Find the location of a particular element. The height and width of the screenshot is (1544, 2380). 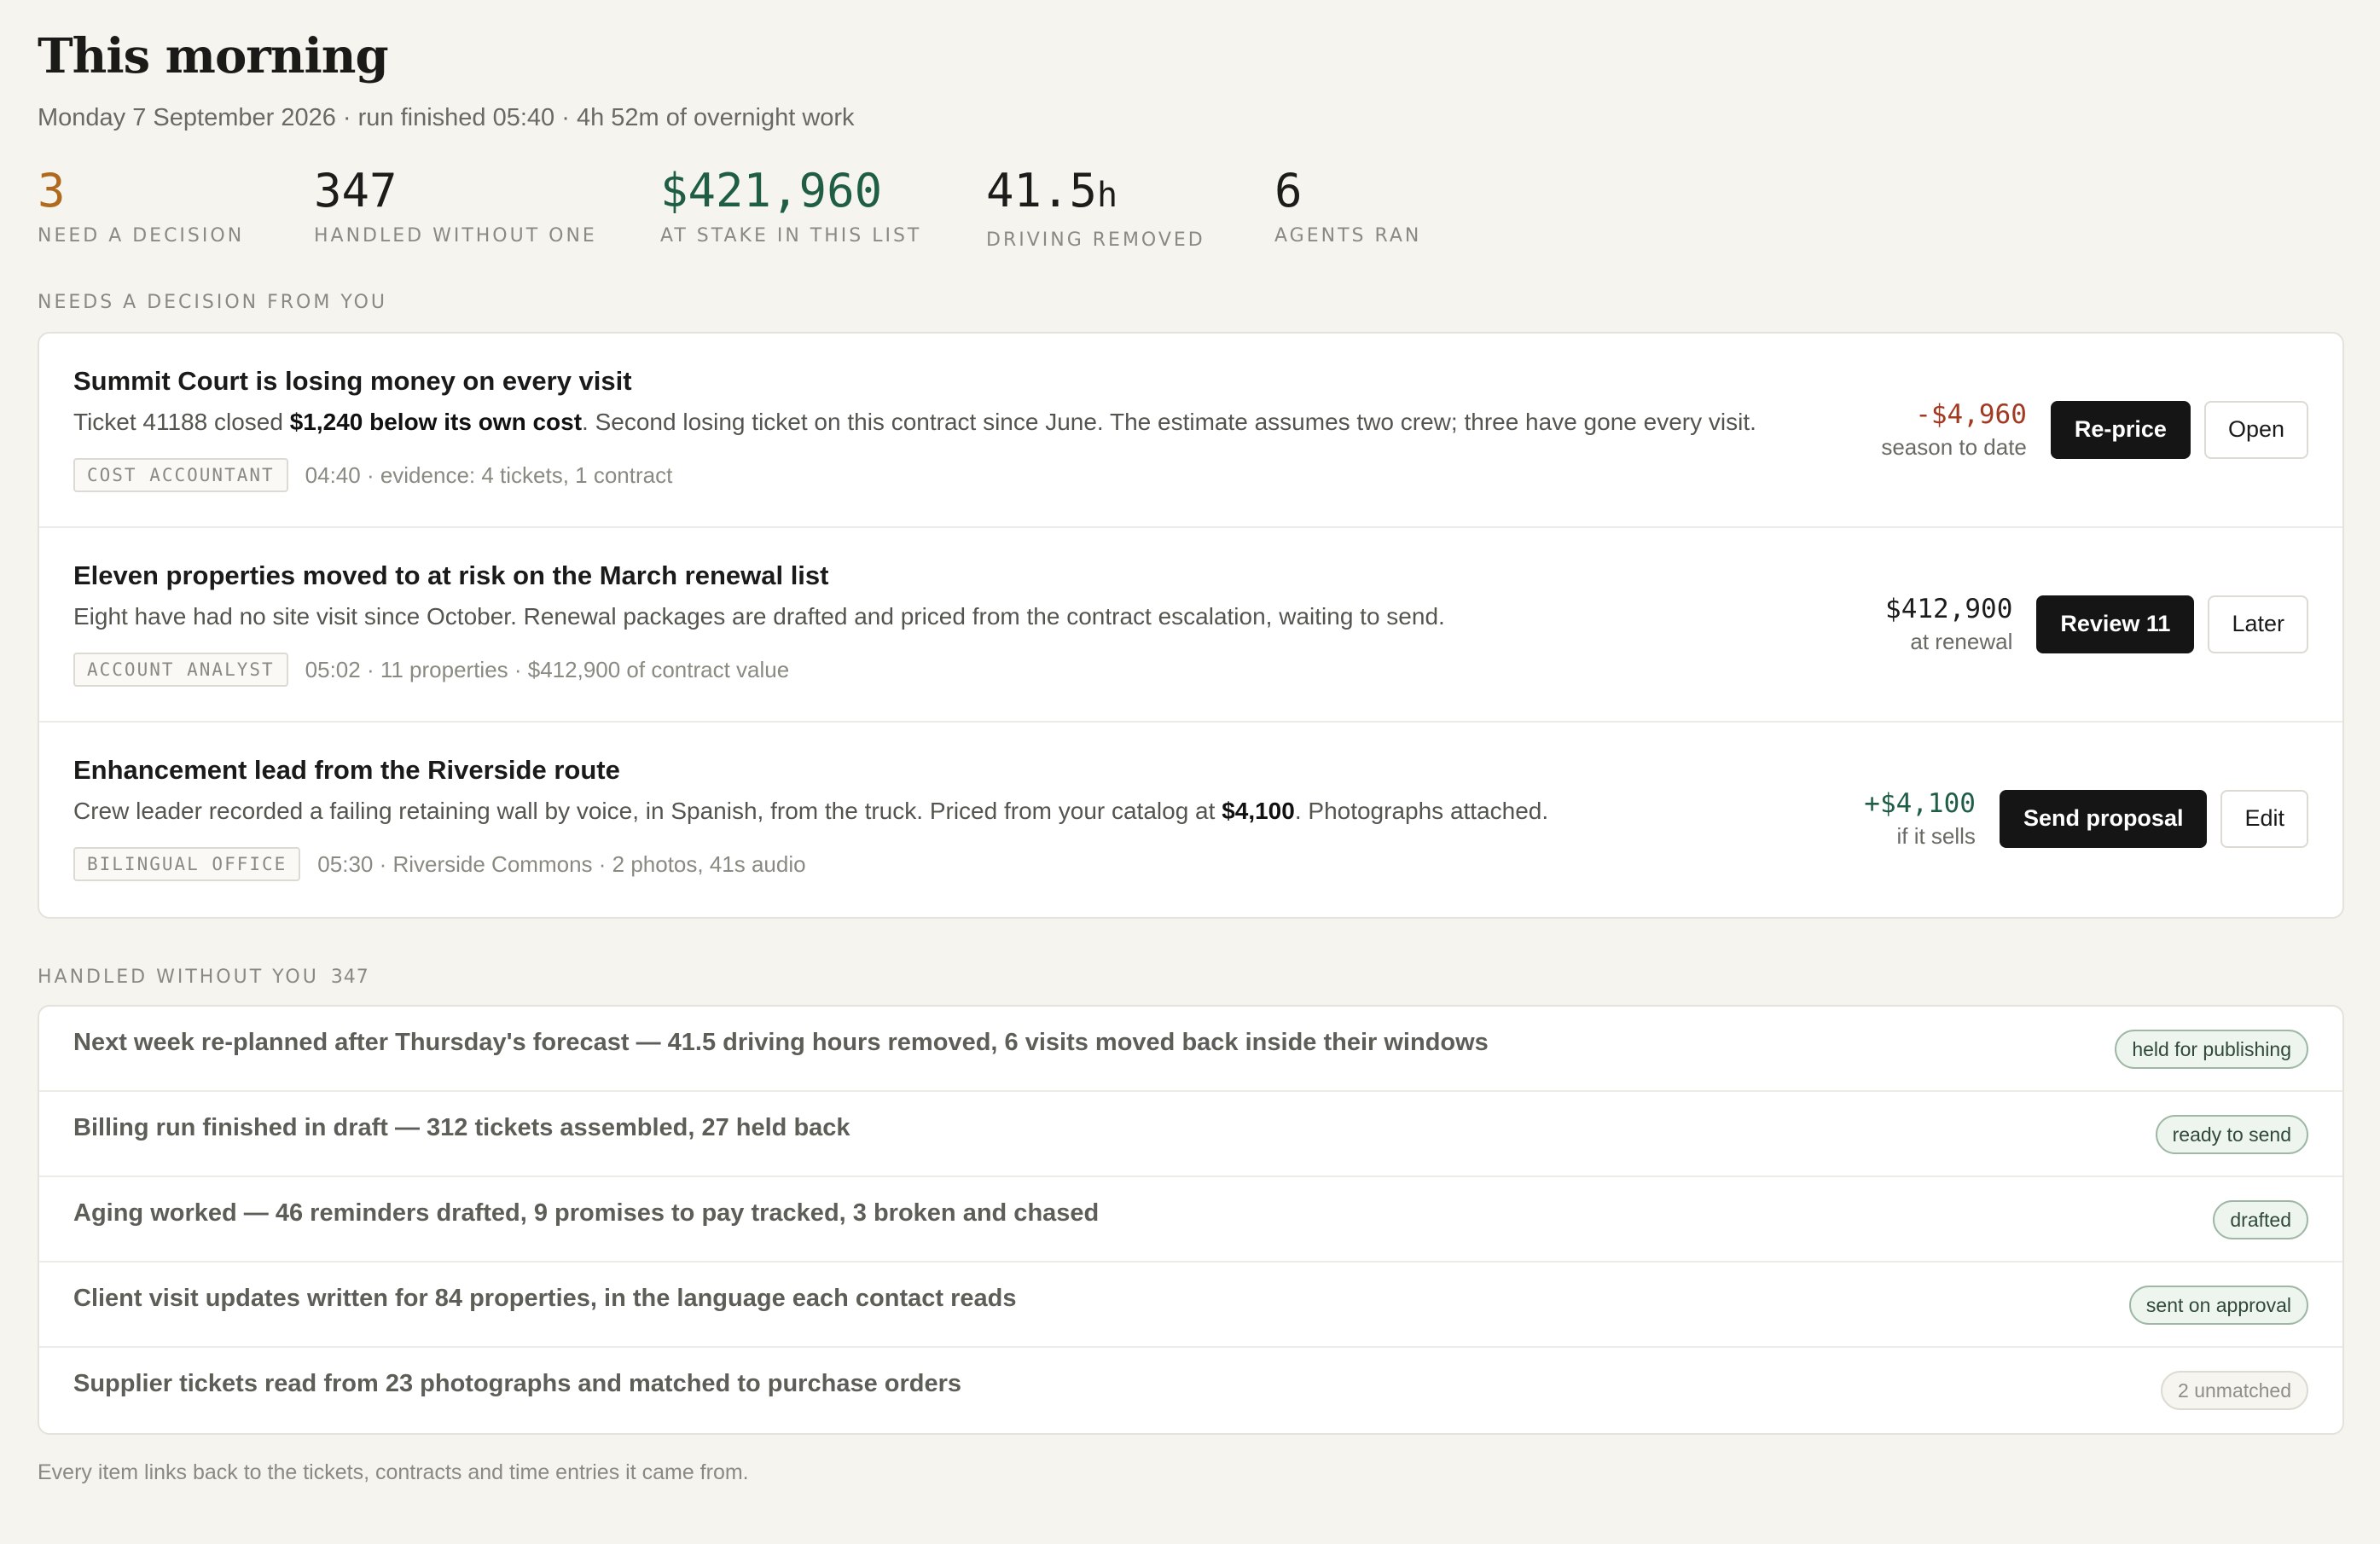

stat-label: AT STAKE IN THIS LIST is located at coordinates (791, 236).